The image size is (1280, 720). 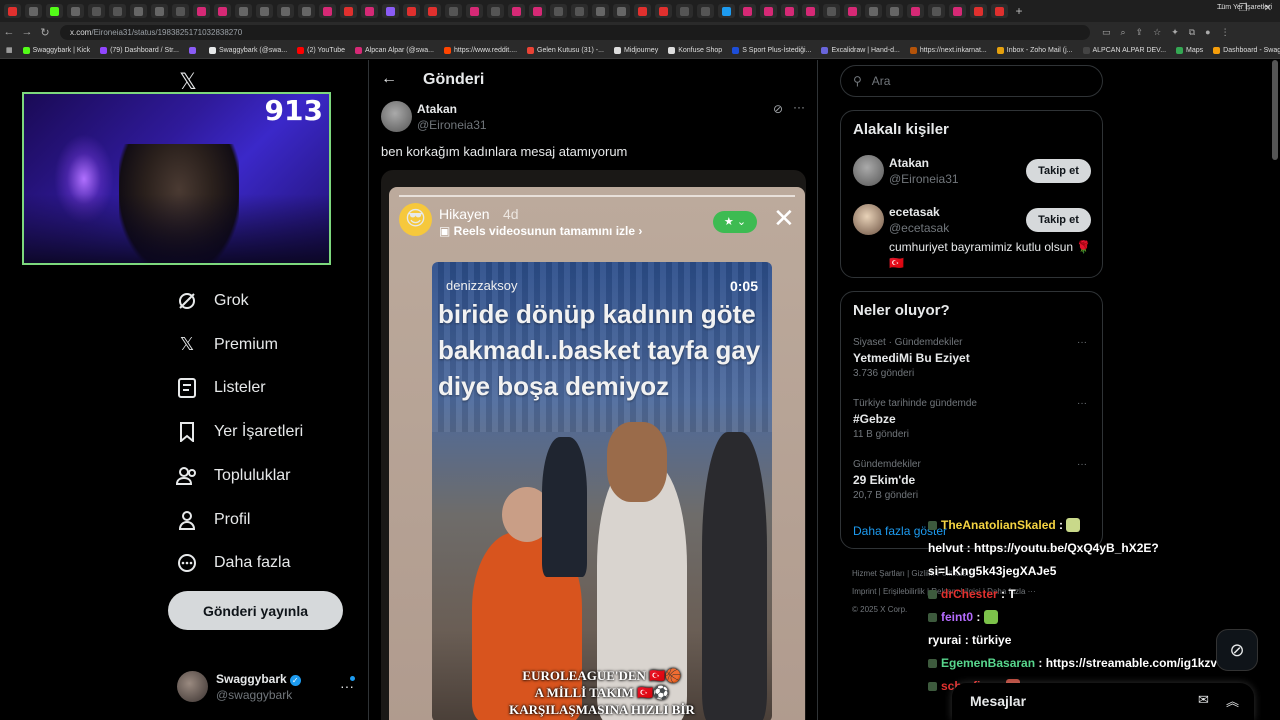 I want to click on reload-icon: ↻, so click(x=45, y=32).